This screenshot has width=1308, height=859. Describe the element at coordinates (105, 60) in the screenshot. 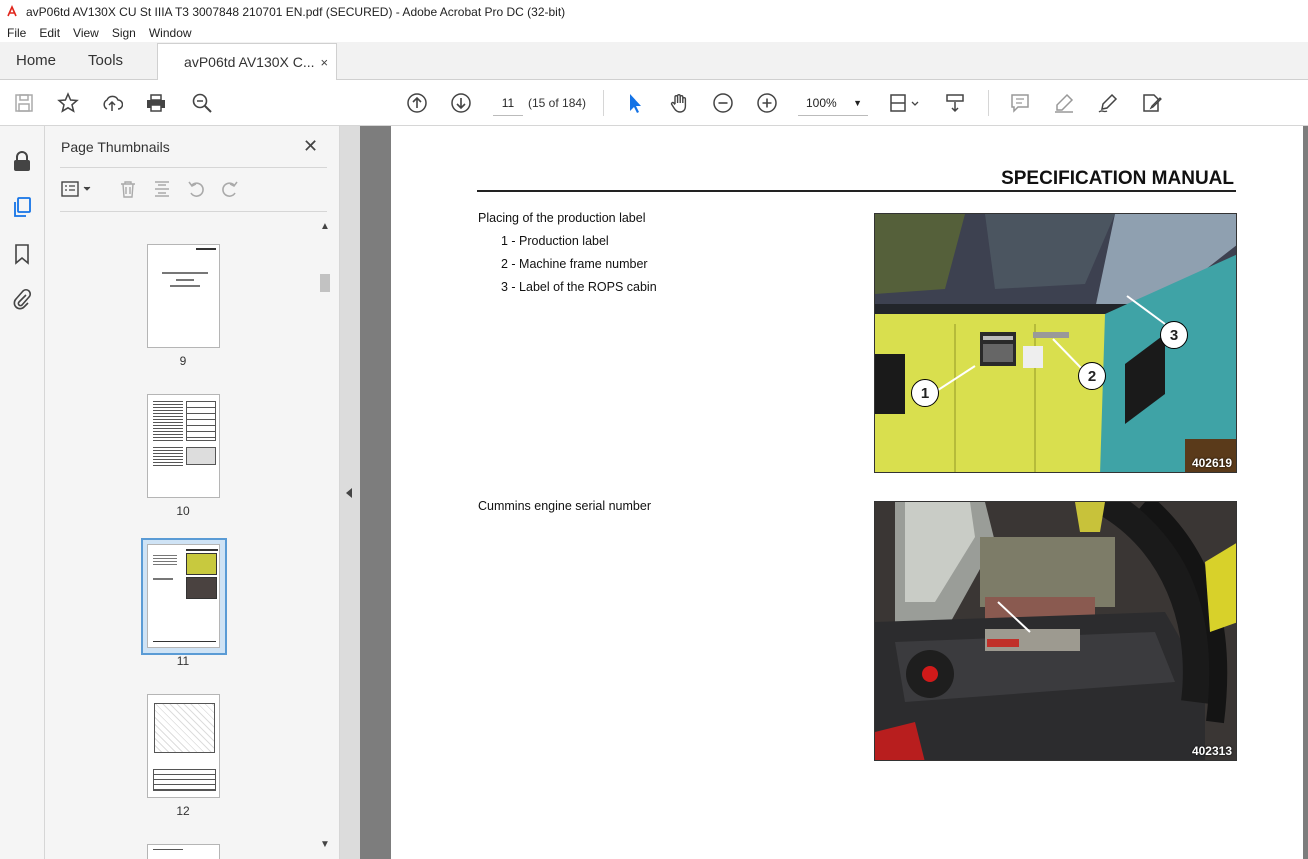

I see `tab-tools: Tools` at that location.